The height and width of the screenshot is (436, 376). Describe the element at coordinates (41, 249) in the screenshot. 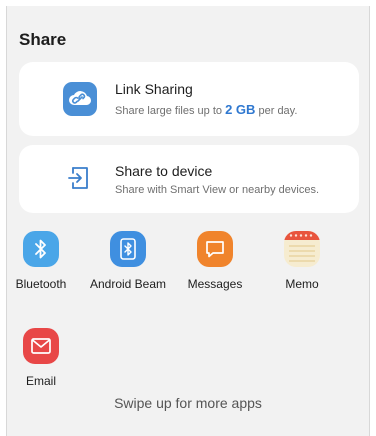

I see `bluetooth-icon` at that location.